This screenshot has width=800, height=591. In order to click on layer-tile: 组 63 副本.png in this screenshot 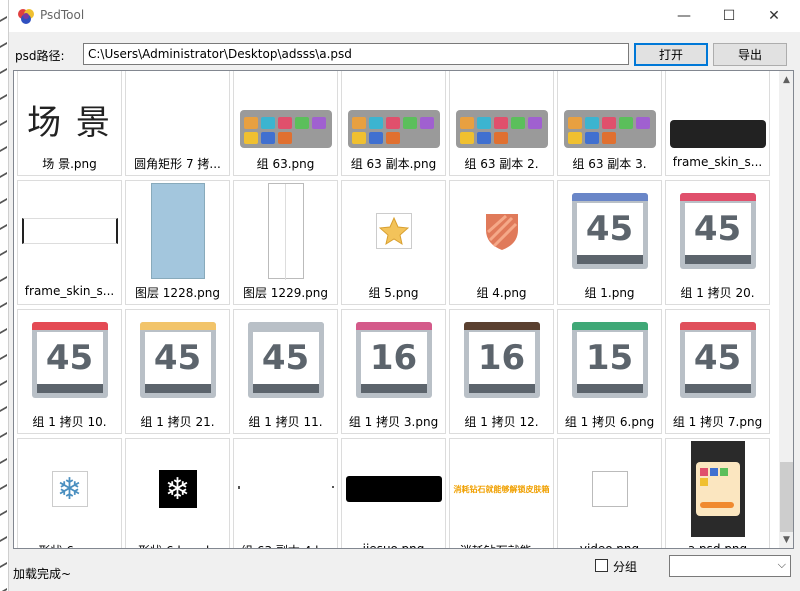, I will do `click(393, 123)`.